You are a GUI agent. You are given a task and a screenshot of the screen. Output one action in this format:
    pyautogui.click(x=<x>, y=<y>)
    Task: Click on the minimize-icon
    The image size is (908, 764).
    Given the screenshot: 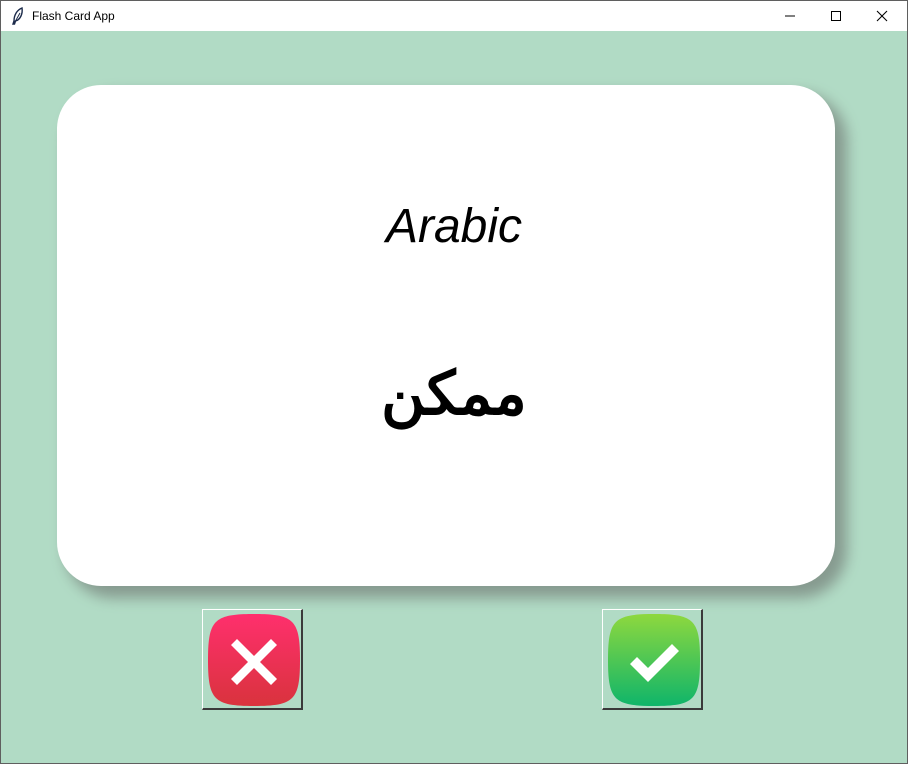 What is the action you would take?
    pyautogui.click(x=790, y=16)
    